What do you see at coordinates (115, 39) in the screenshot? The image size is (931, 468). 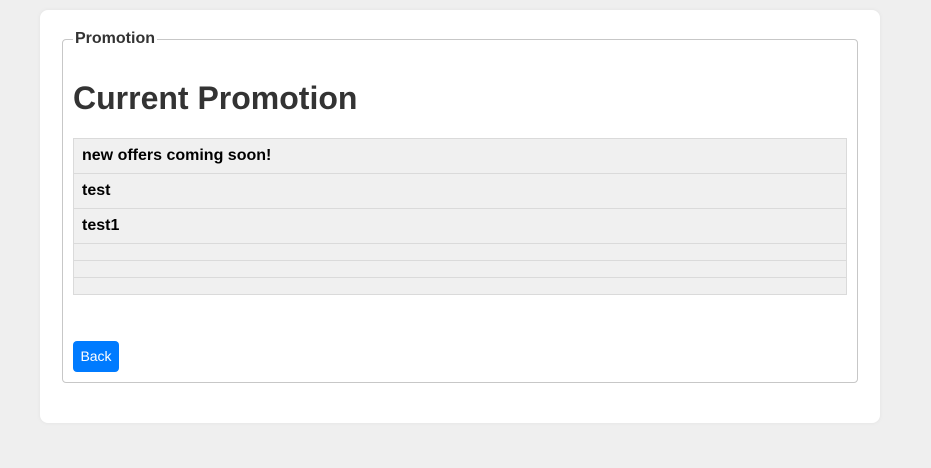 I see `fieldset-legend: Promotion` at bounding box center [115, 39].